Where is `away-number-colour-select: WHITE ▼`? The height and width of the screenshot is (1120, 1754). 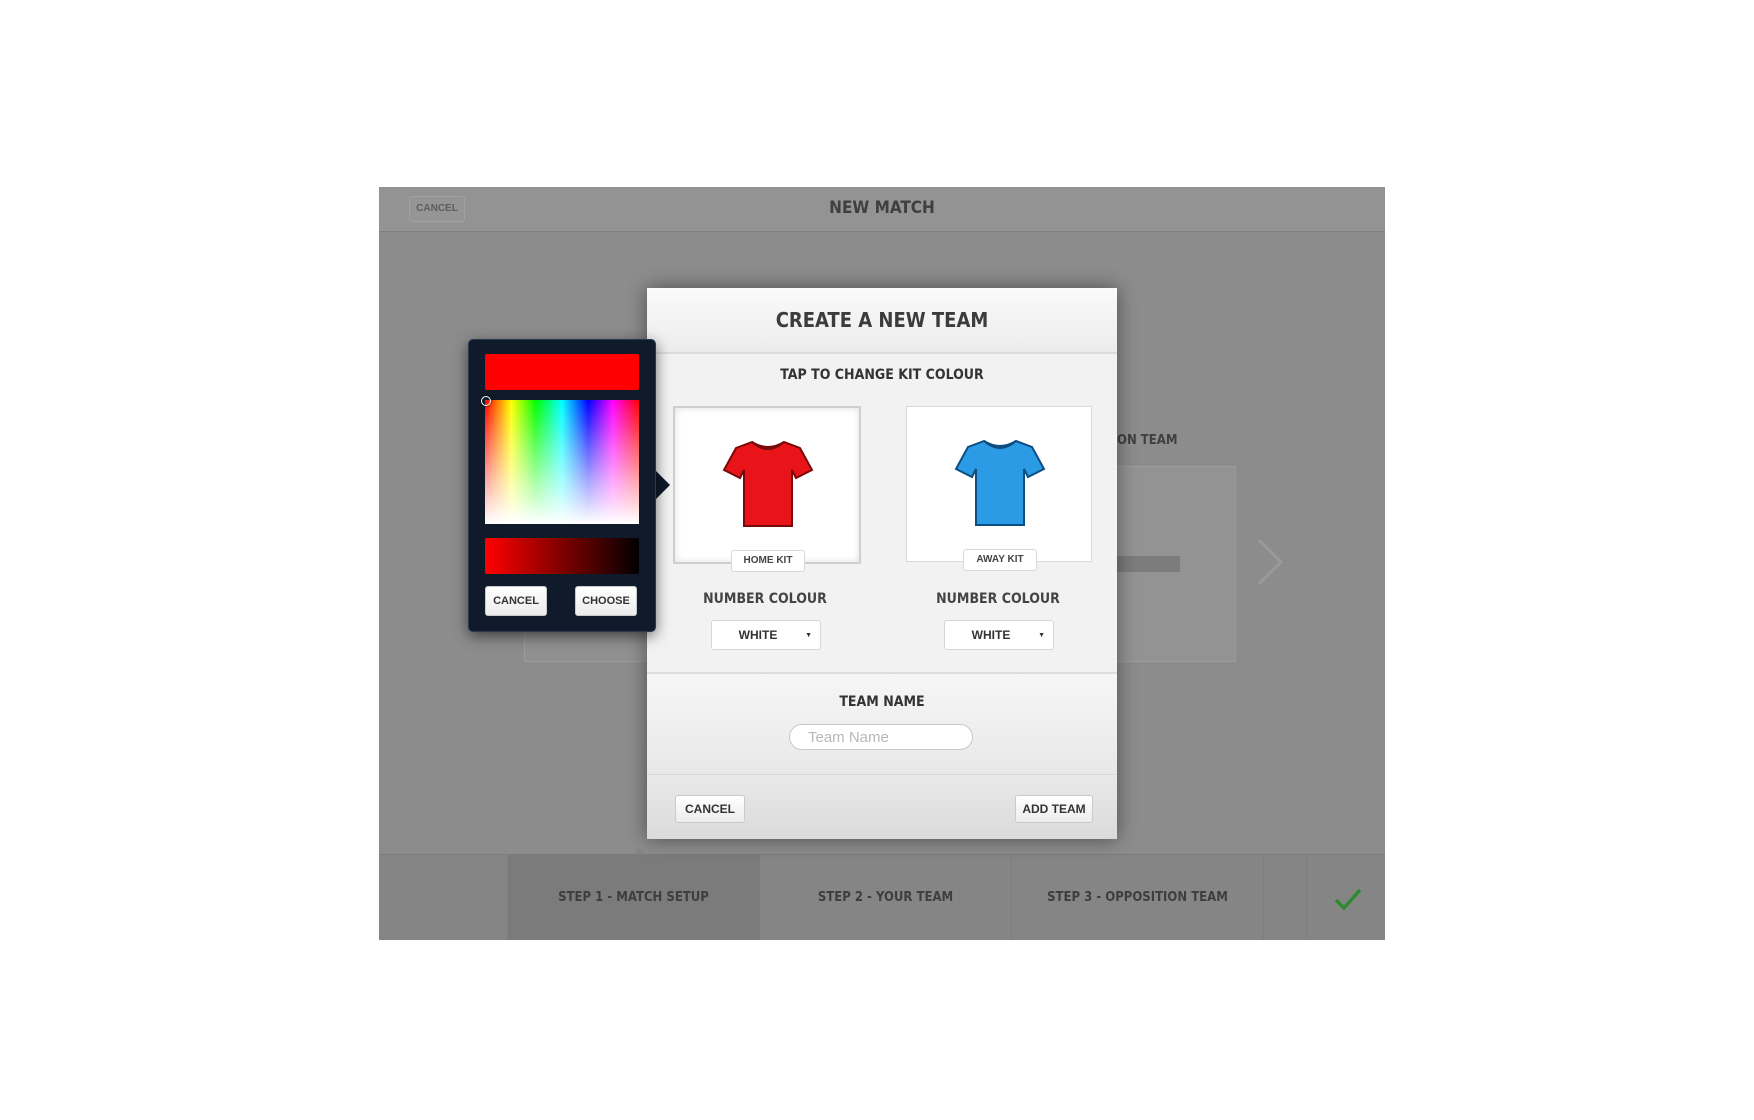
away-number-colour-select: WHITE ▼ is located at coordinates (999, 635).